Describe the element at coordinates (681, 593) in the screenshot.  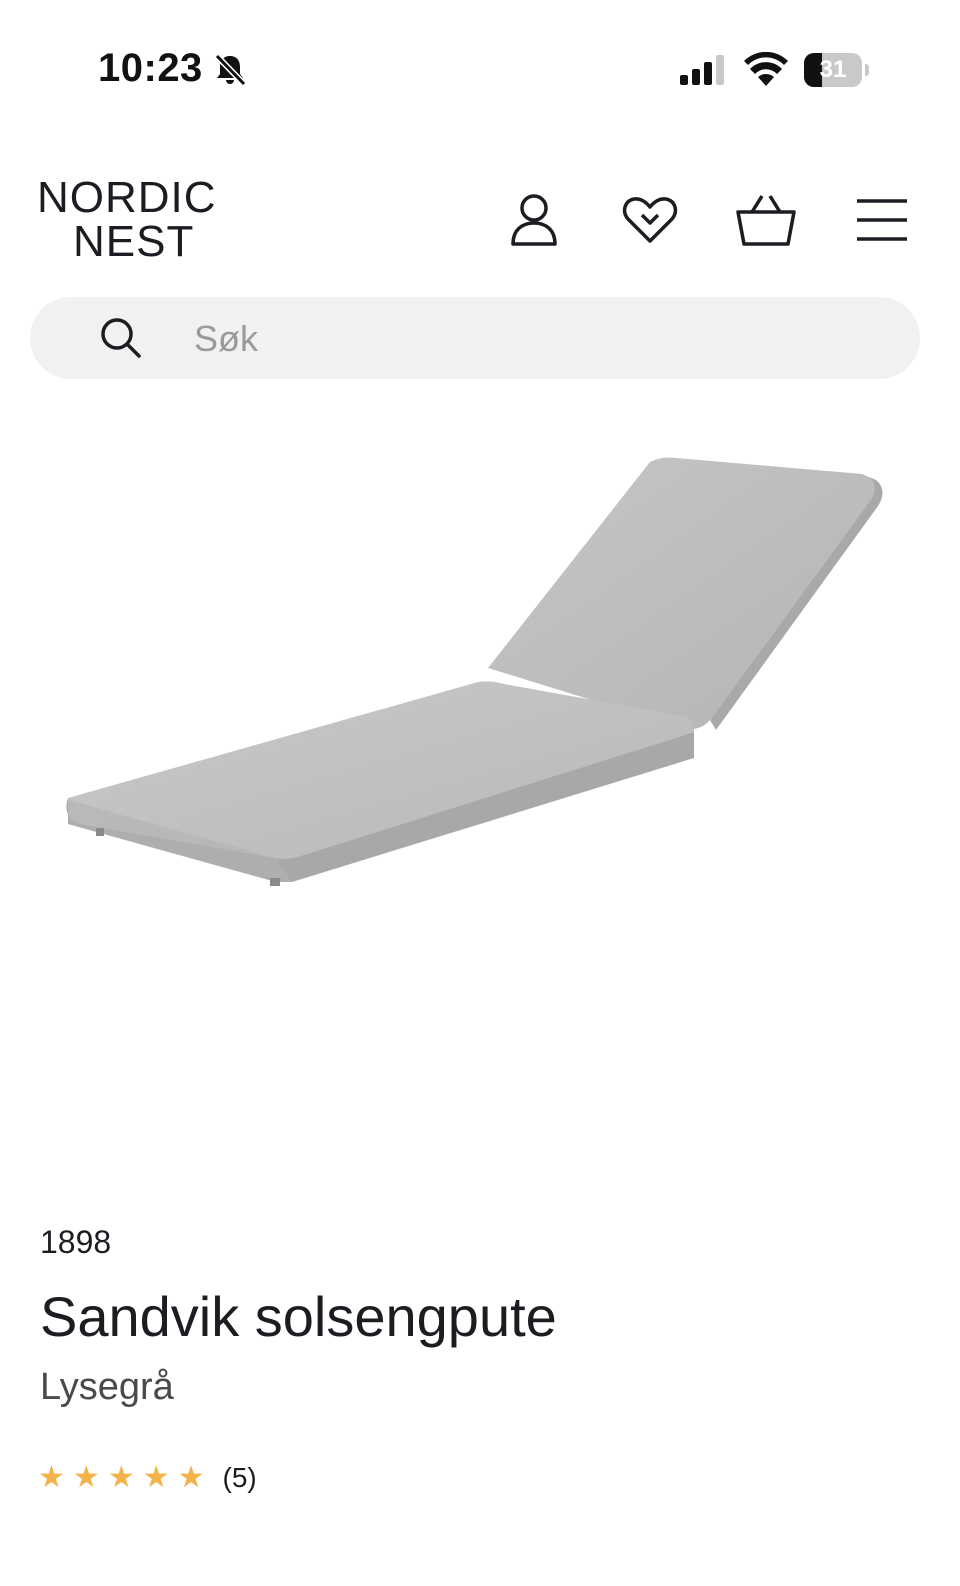
I see `cushion-backrest` at that location.